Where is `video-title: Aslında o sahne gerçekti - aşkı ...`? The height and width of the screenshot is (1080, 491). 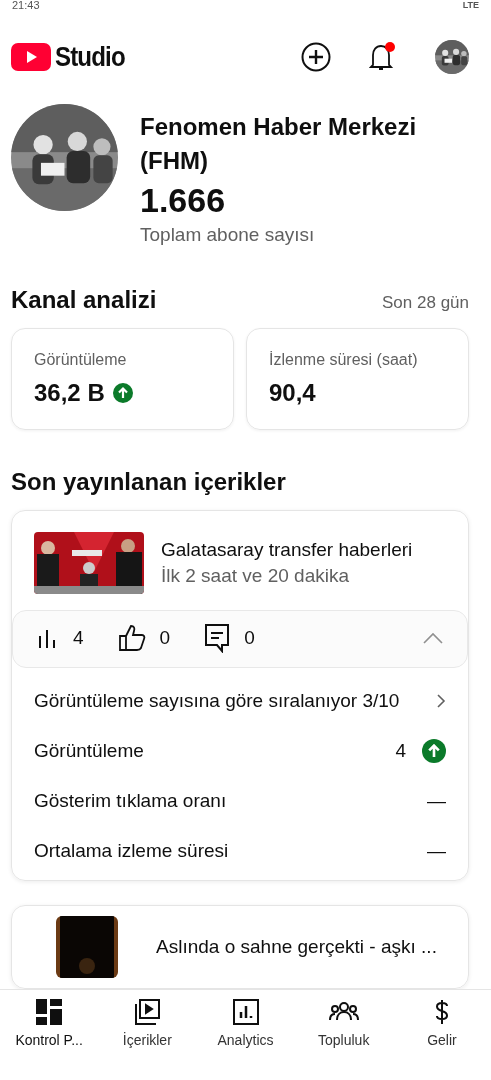
video-title: Aslında o sahne gerçekti - aşkı ... is located at coordinates (296, 947).